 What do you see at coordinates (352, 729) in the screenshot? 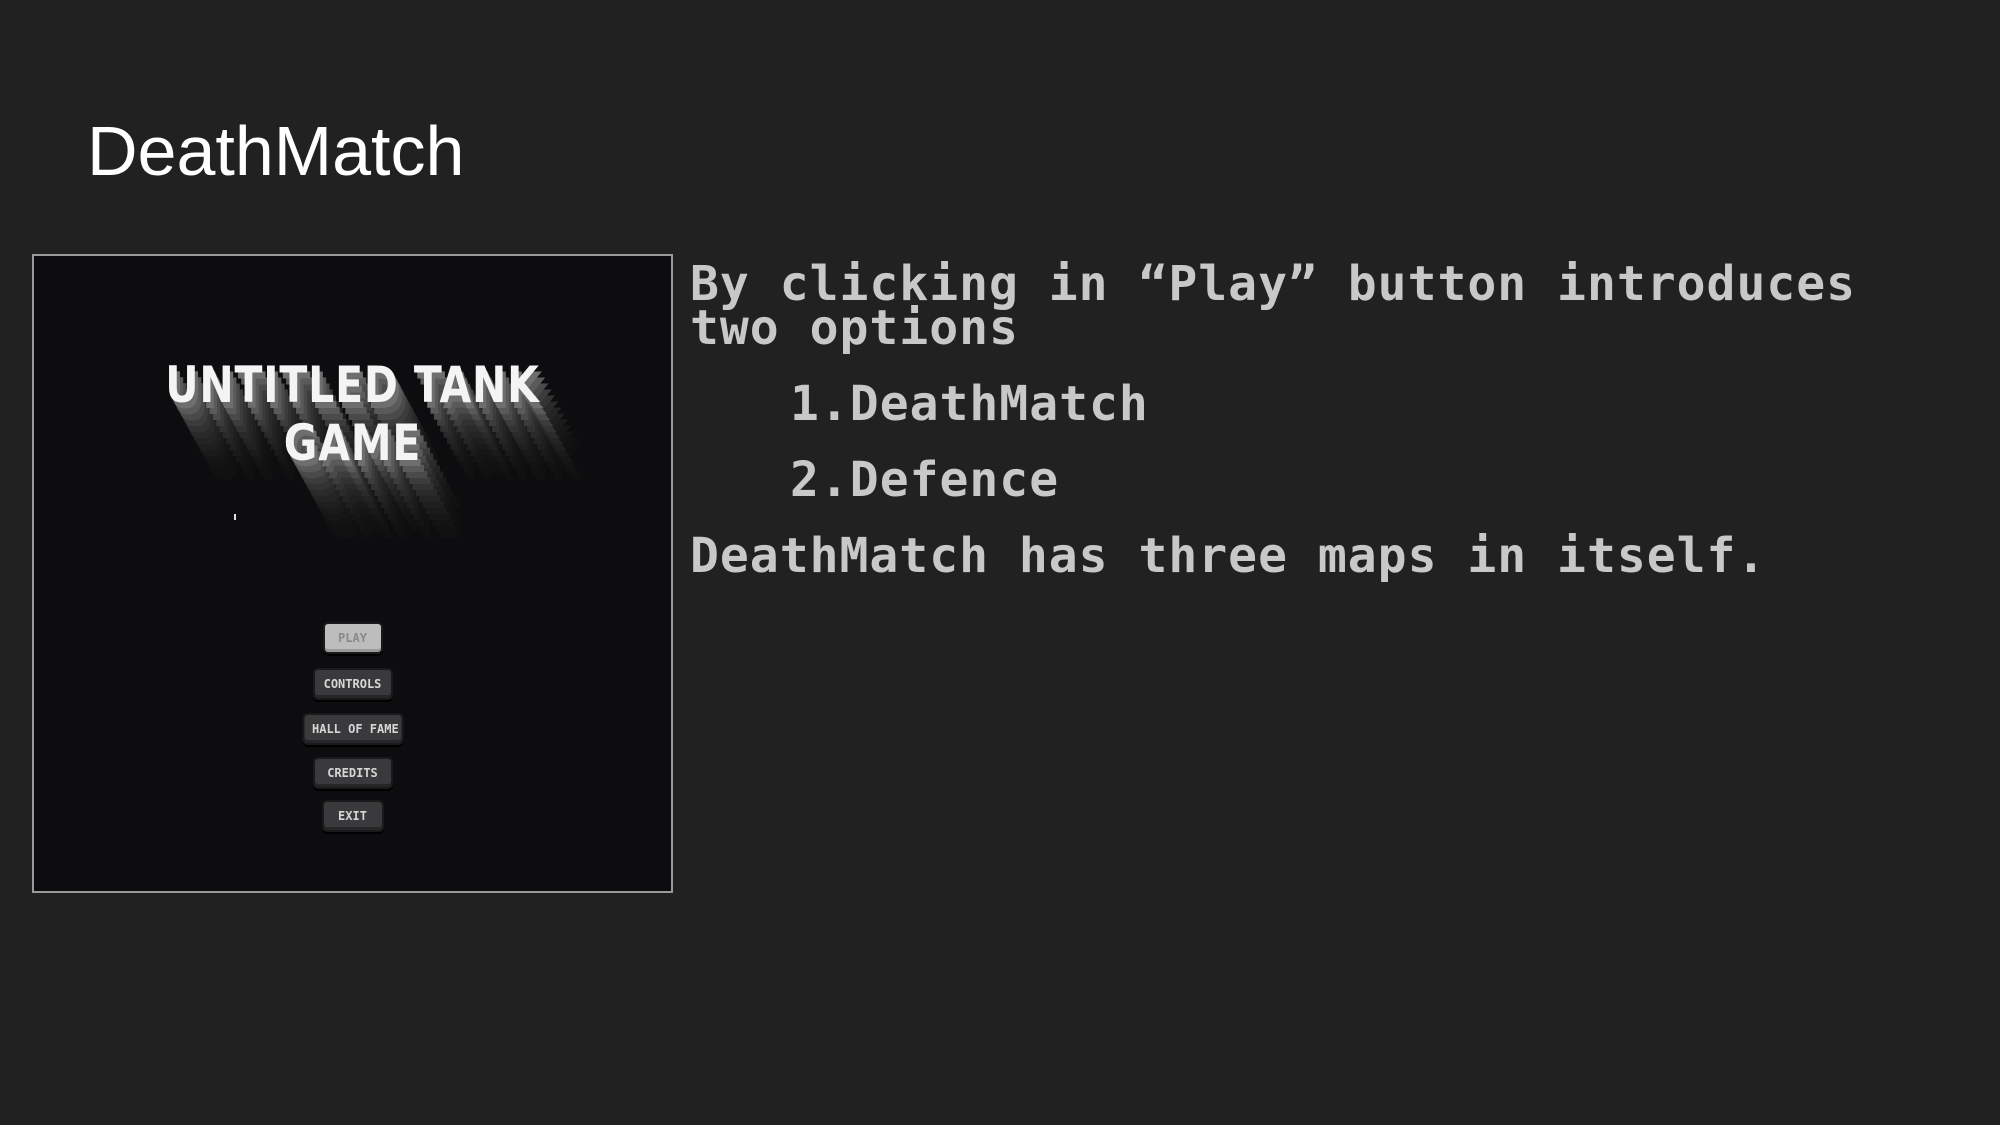
I see `hall-of-fame-button: HALL OF FAME` at bounding box center [352, 729].